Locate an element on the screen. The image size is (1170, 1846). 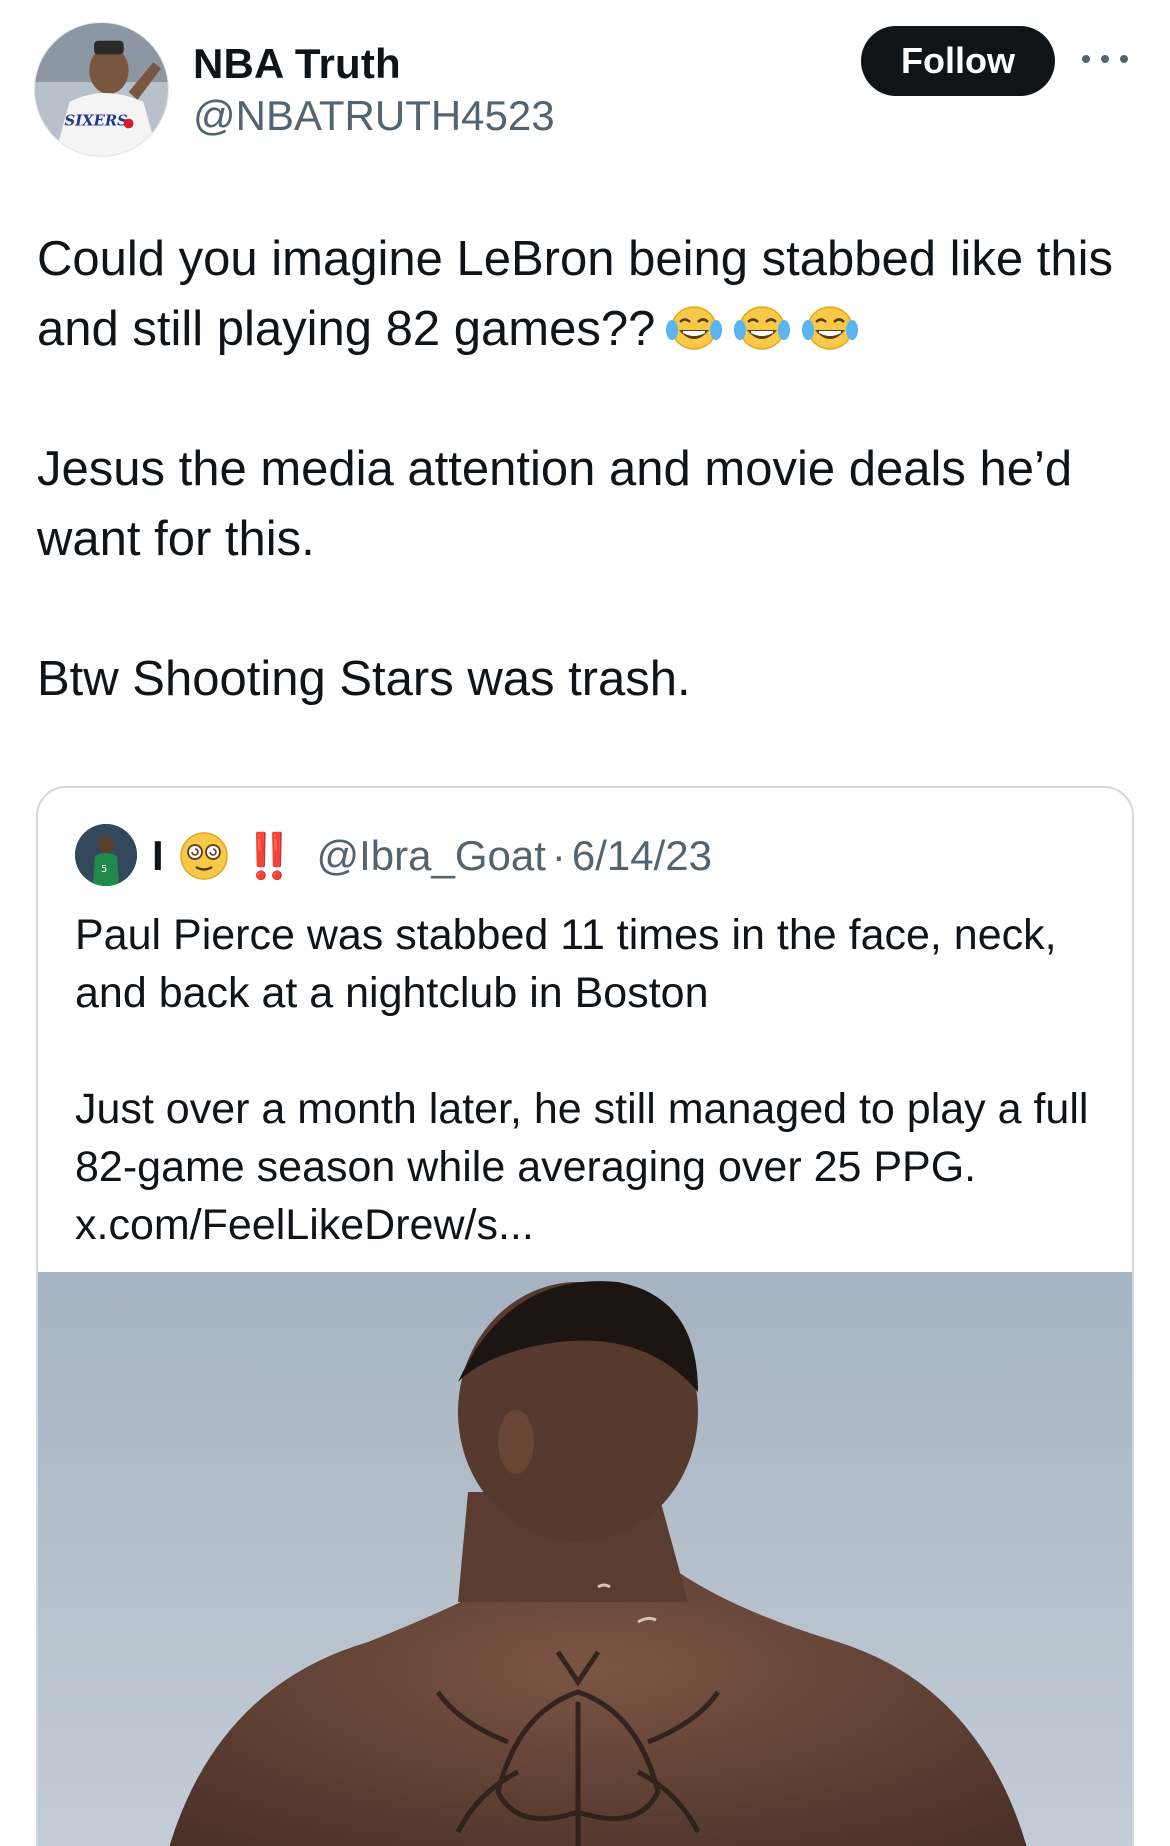
face-with-spiral-eyes-icon is located at coordinates (204, 856).